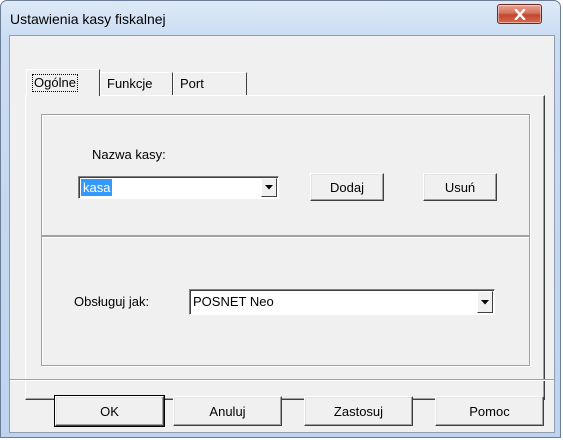 This screenshot has width=563, height=440. What do you see at coordinates (233, 301) in the screenshot?
I see `handle-as-value: POSNET Neo` at bounding box center [233, 301].